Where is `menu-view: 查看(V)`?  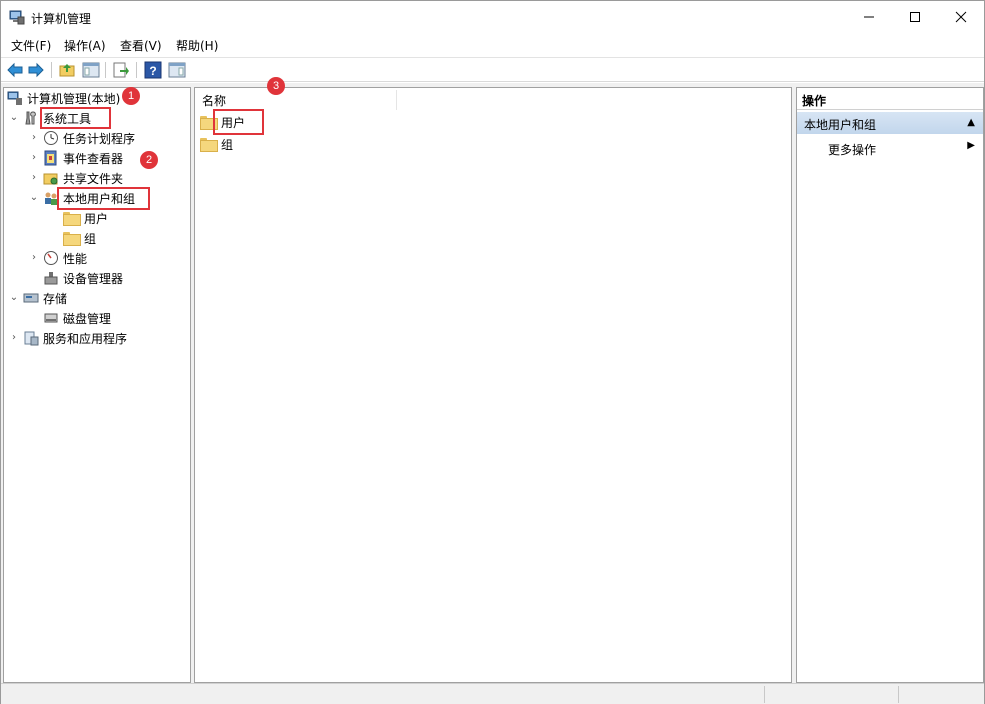 menu-view: 查看(V) is located at coordinates (141, 45).